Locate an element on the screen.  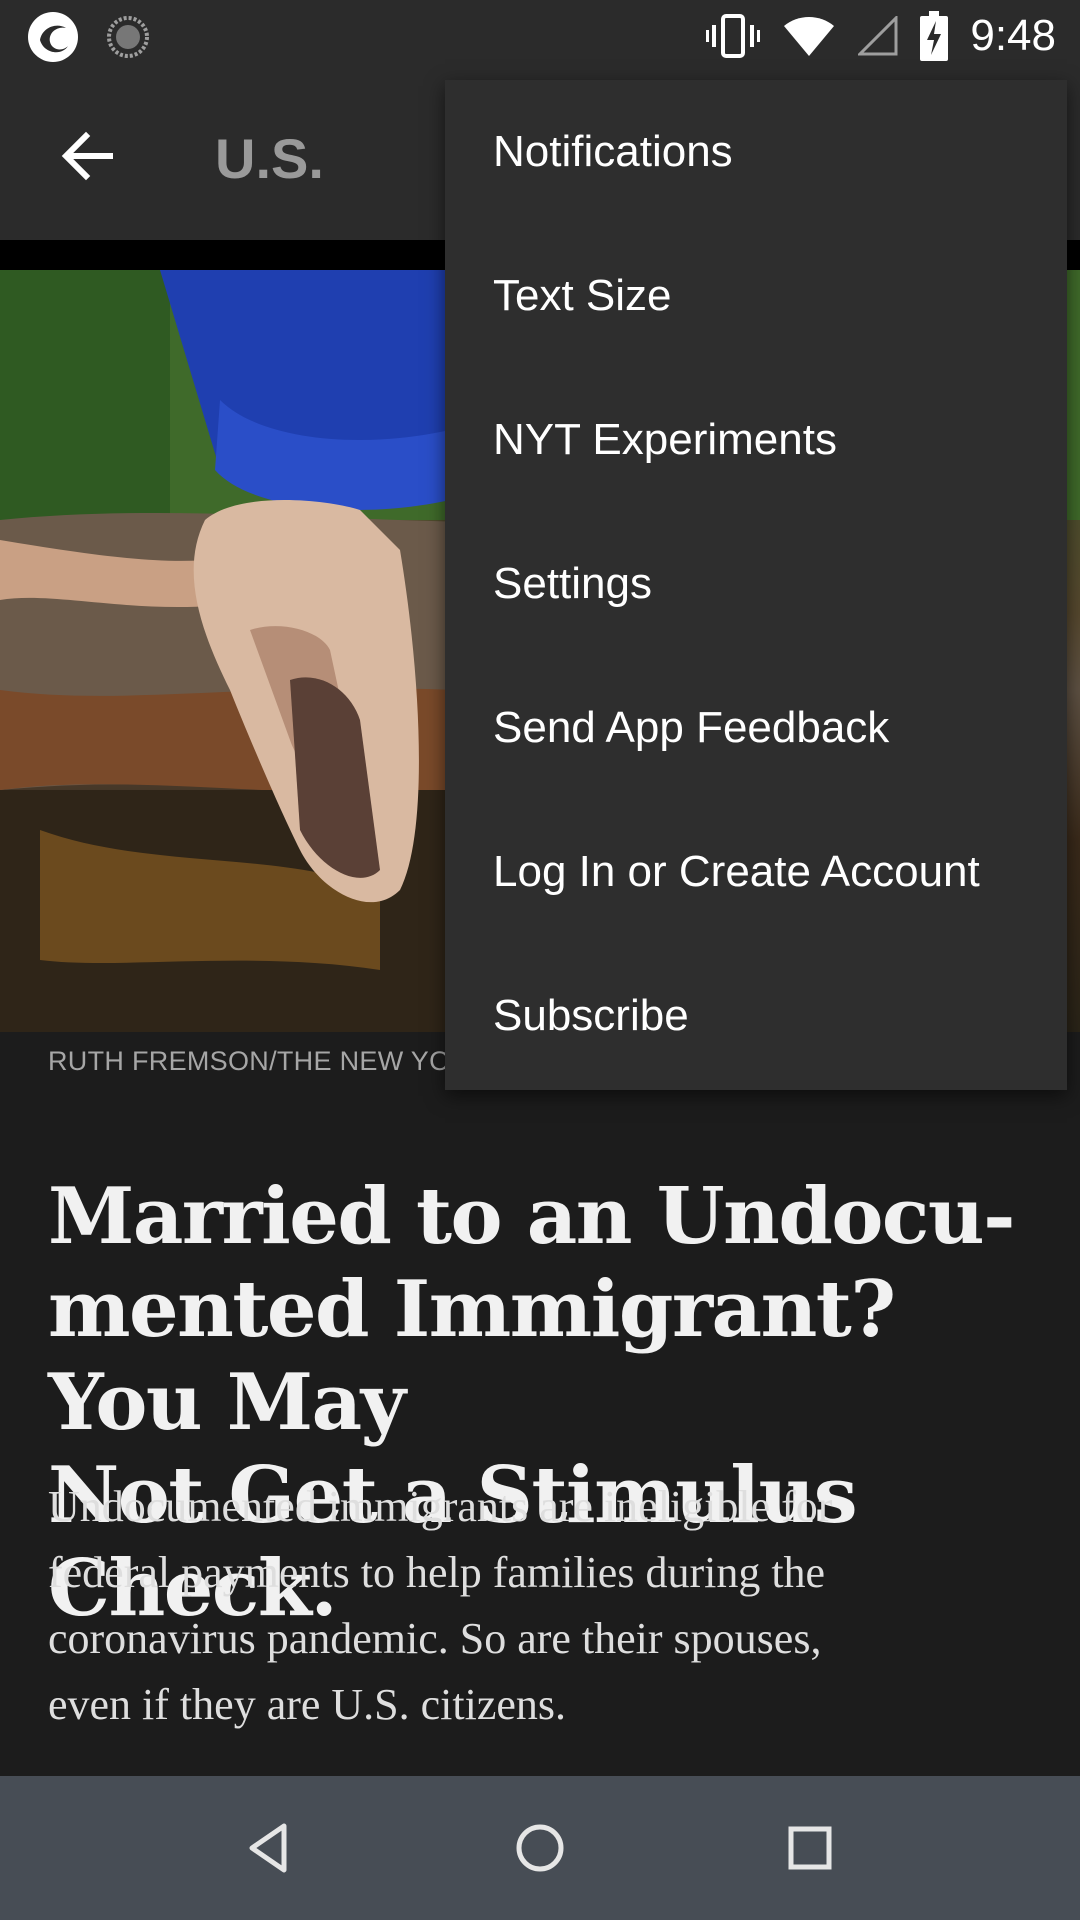
menu-item-log-in: Log In or Create Account is located at coordinates (756, 872).